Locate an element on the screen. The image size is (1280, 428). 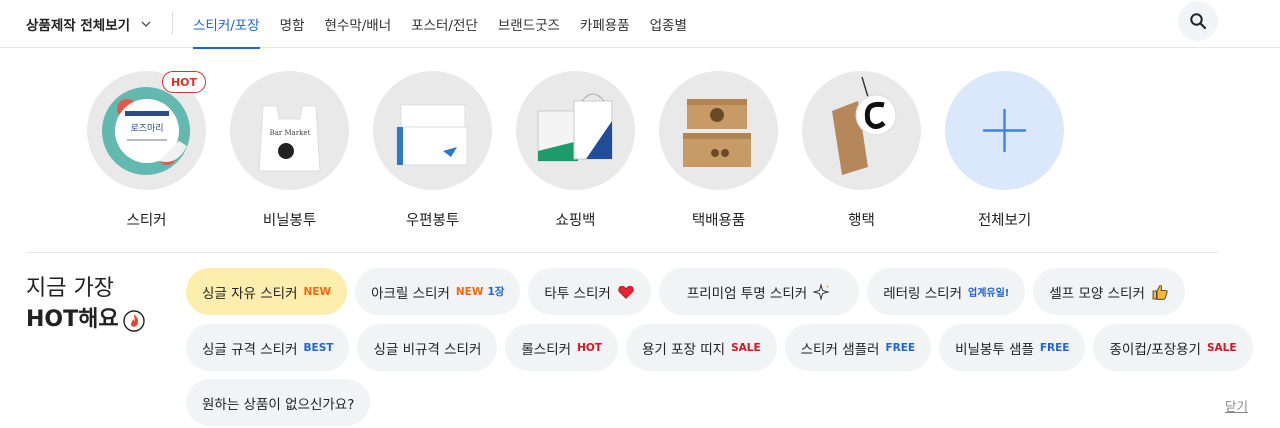
chip-label: 아크릴 스티커 is located at coordinates (410, 293).